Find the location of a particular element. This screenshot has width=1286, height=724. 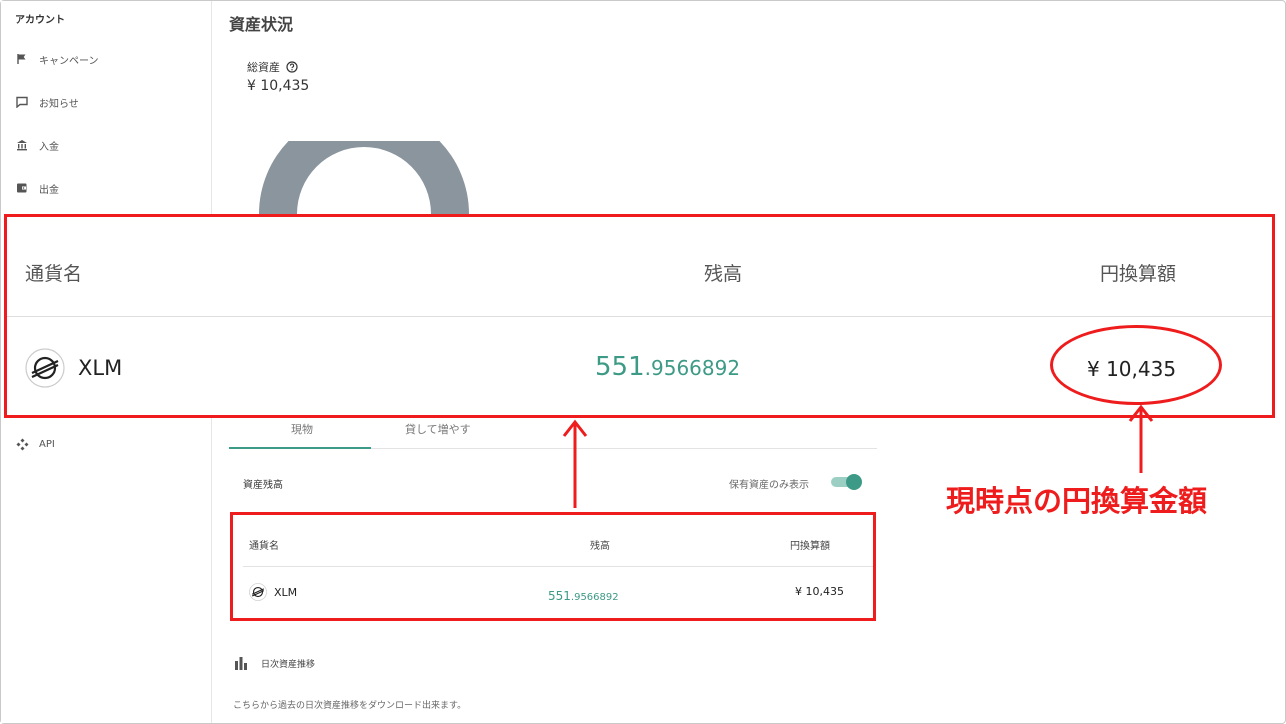

sidebar-item-campaign: キャンペーン is located at coordinates (57, 59).